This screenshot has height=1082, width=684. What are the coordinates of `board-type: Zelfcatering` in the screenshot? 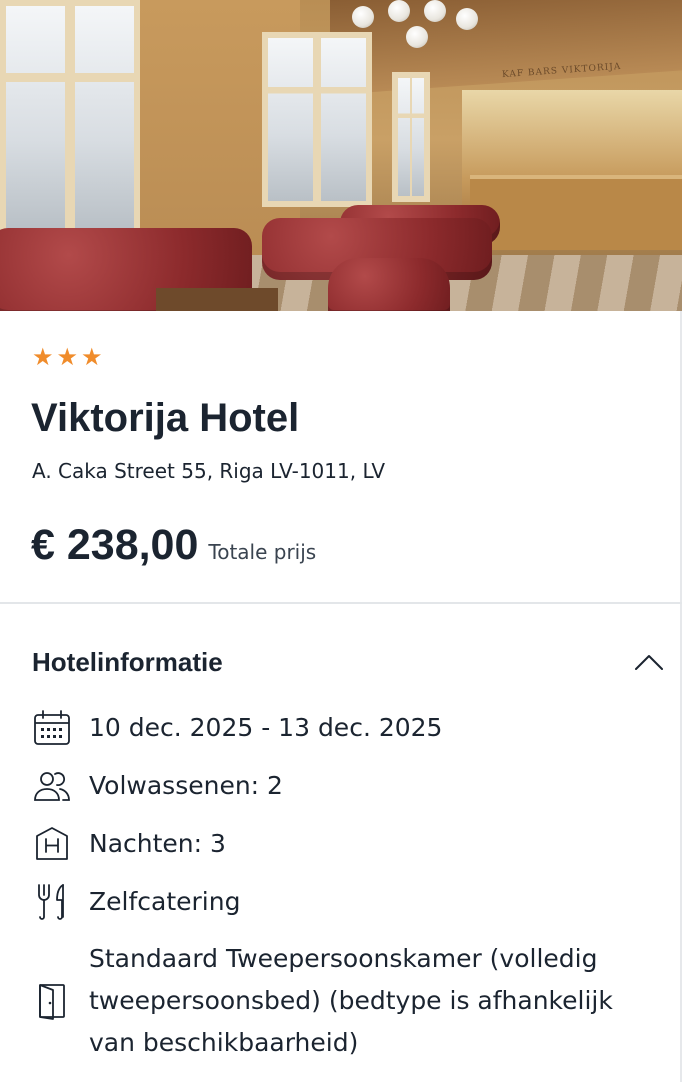 It's located at (165, 901).